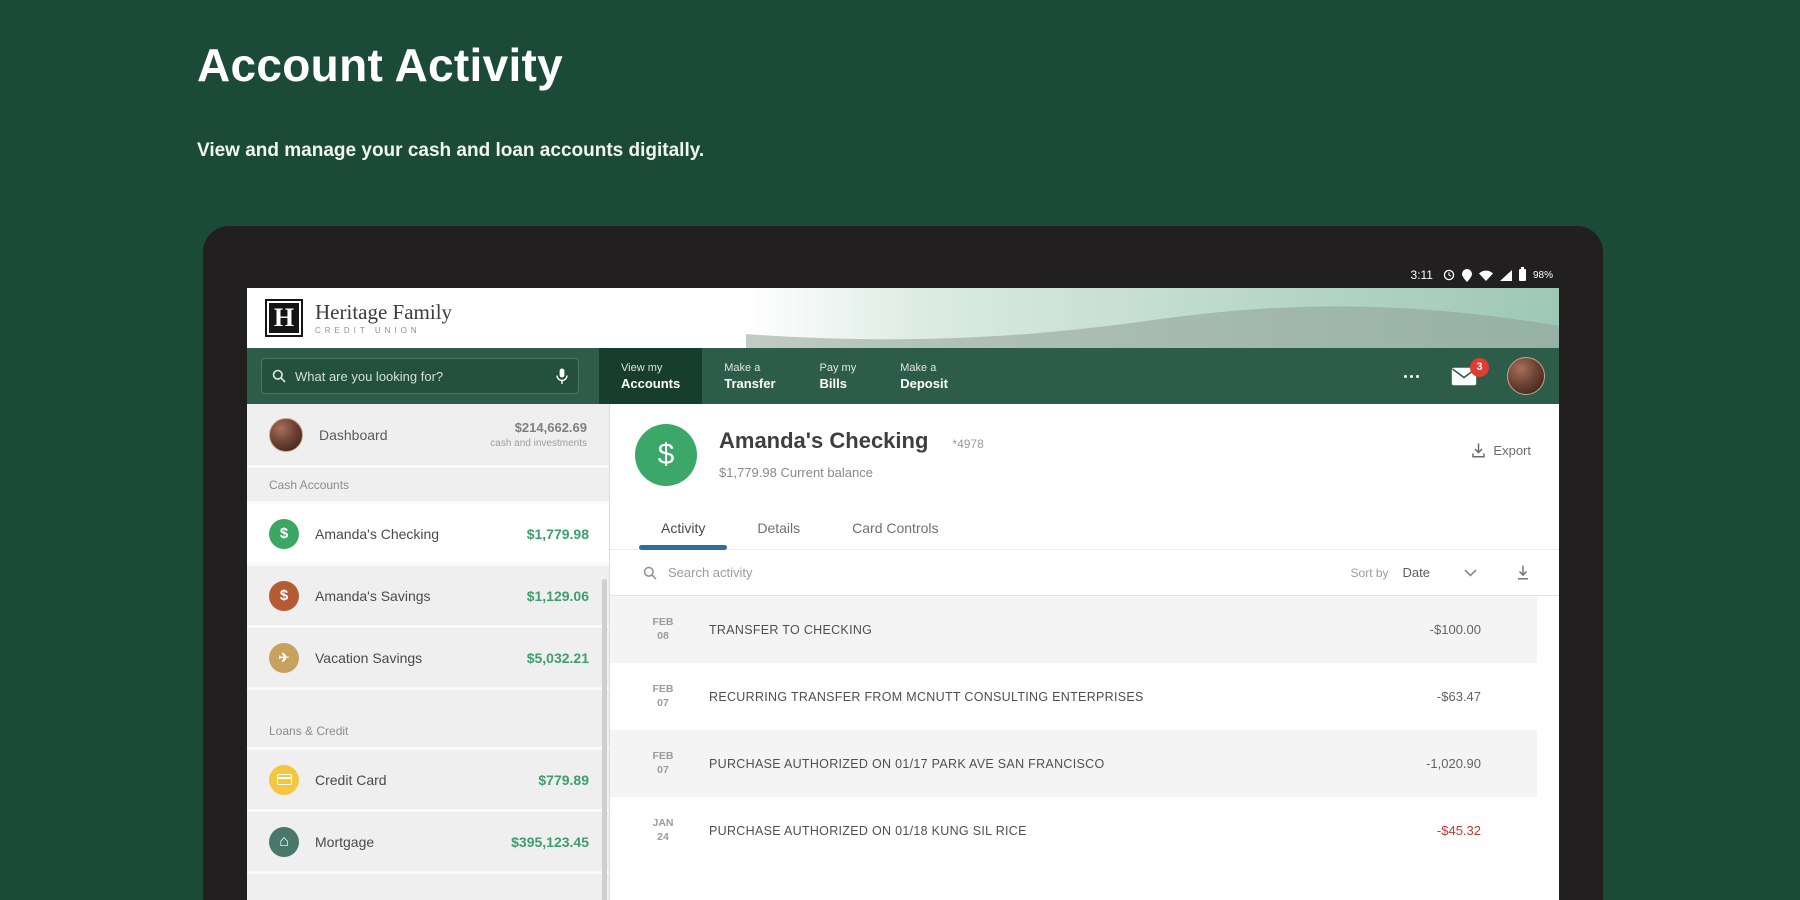  I want to click on txn-day: 07, so click(663, 769).